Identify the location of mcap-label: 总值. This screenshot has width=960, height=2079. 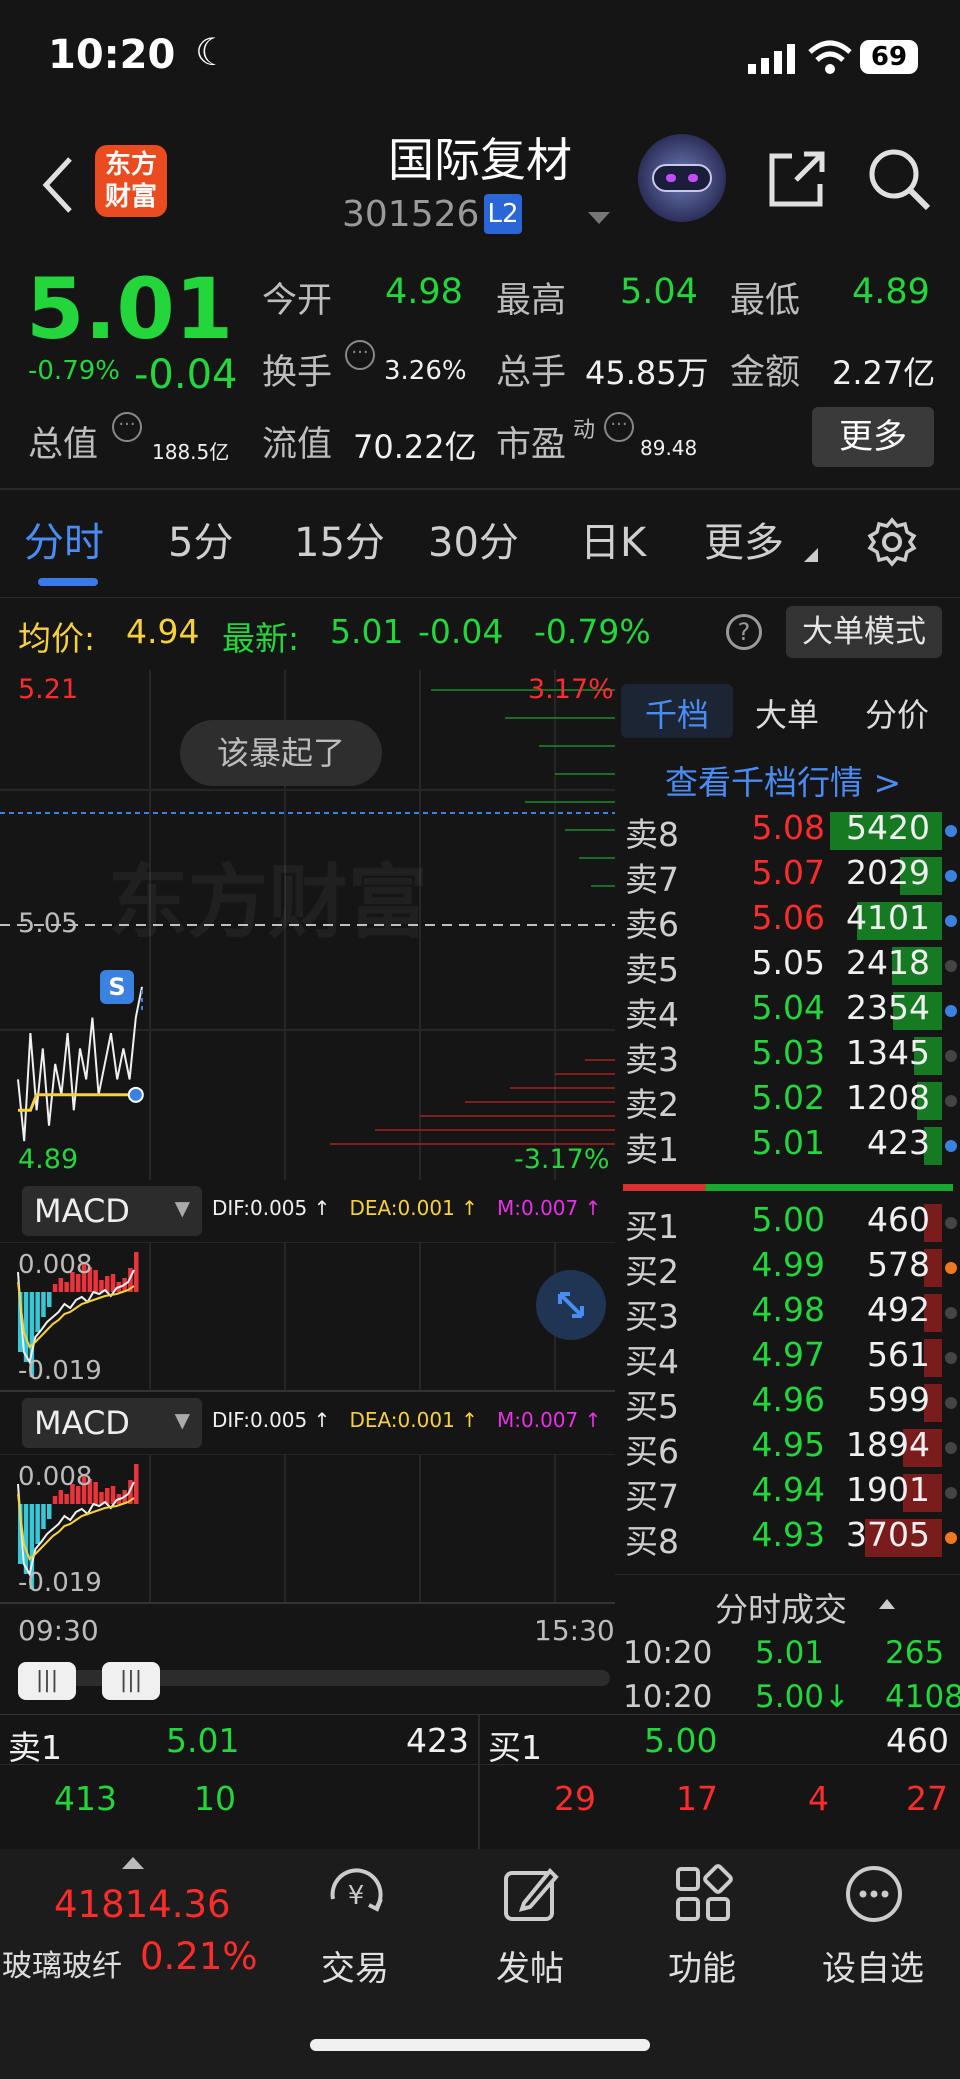
(63, 445).